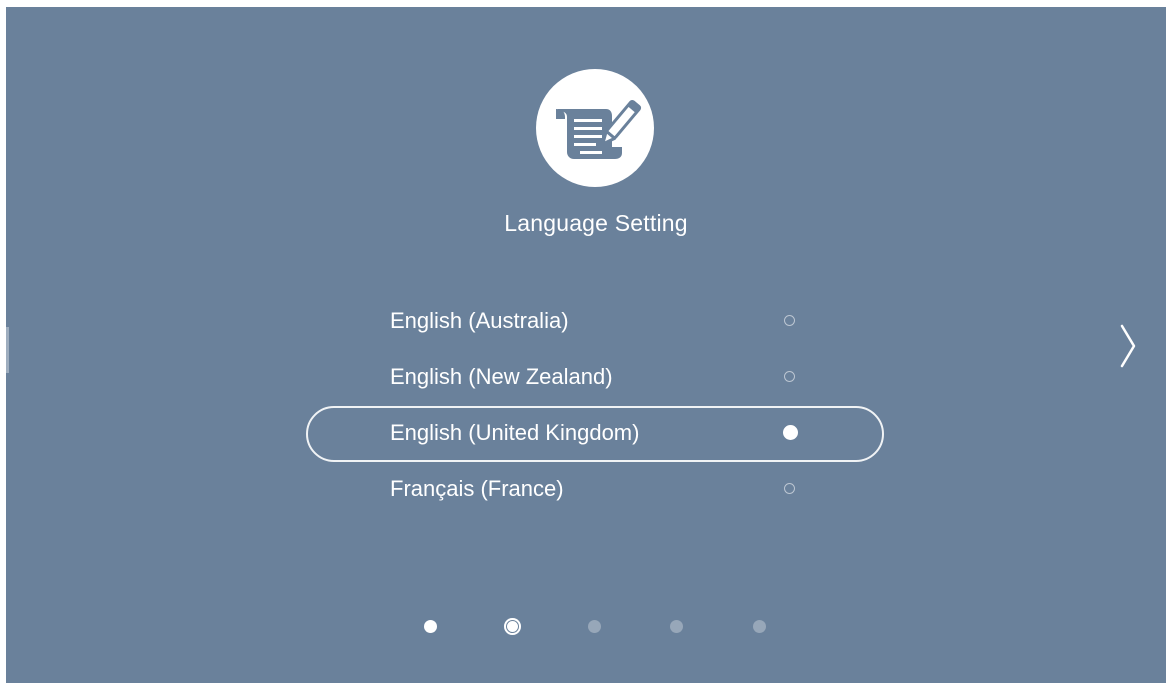 Image resolution: width=1169 pixels, height=684 pixels. What do you see at coordinates (586, 627) in the screenshot?
I see `page-indicator` at bounding box center [586, 627].